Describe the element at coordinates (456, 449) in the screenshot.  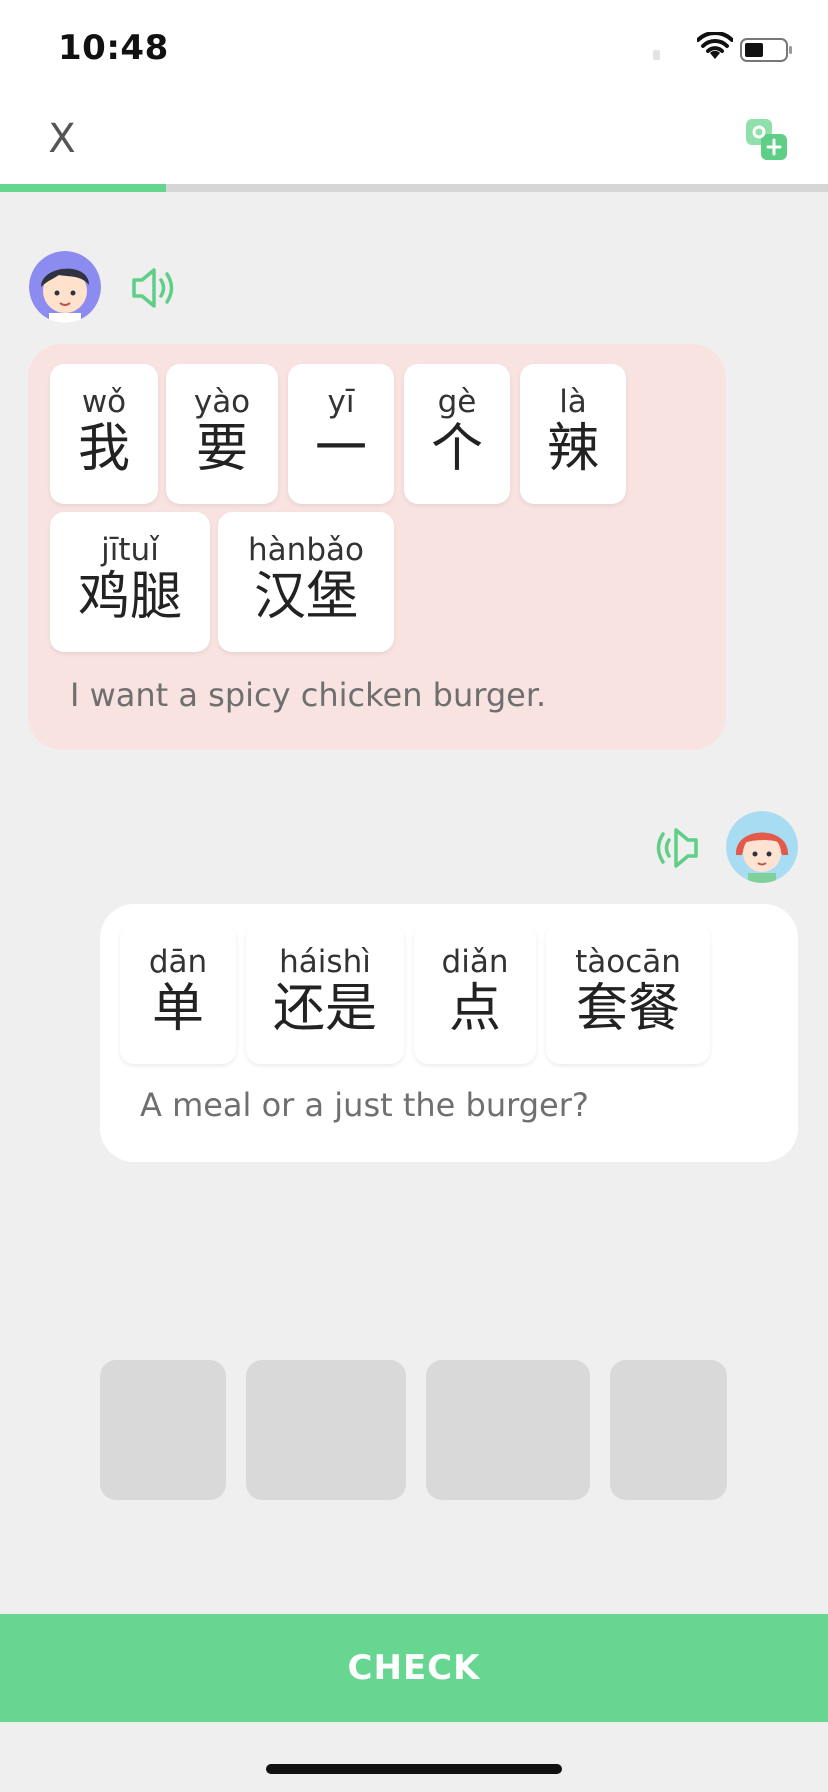
I see `hanzi-text: 个` at that location.